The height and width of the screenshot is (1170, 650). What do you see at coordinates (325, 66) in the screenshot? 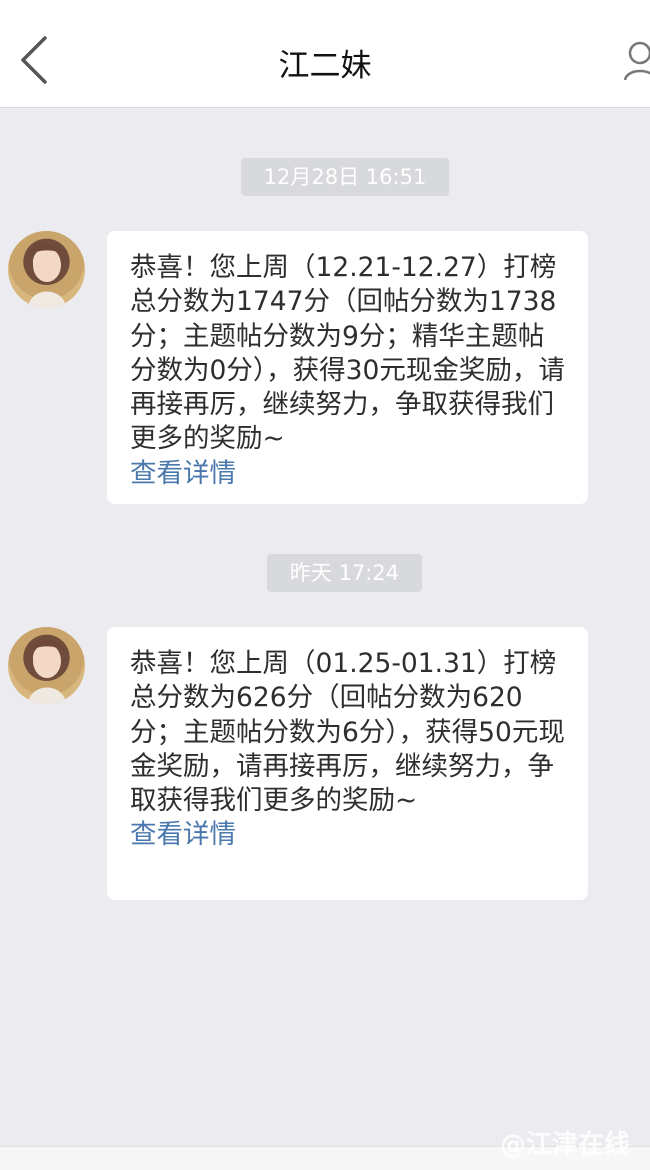
I see `page-title: 江二妹` at bounding box center [325, 66].